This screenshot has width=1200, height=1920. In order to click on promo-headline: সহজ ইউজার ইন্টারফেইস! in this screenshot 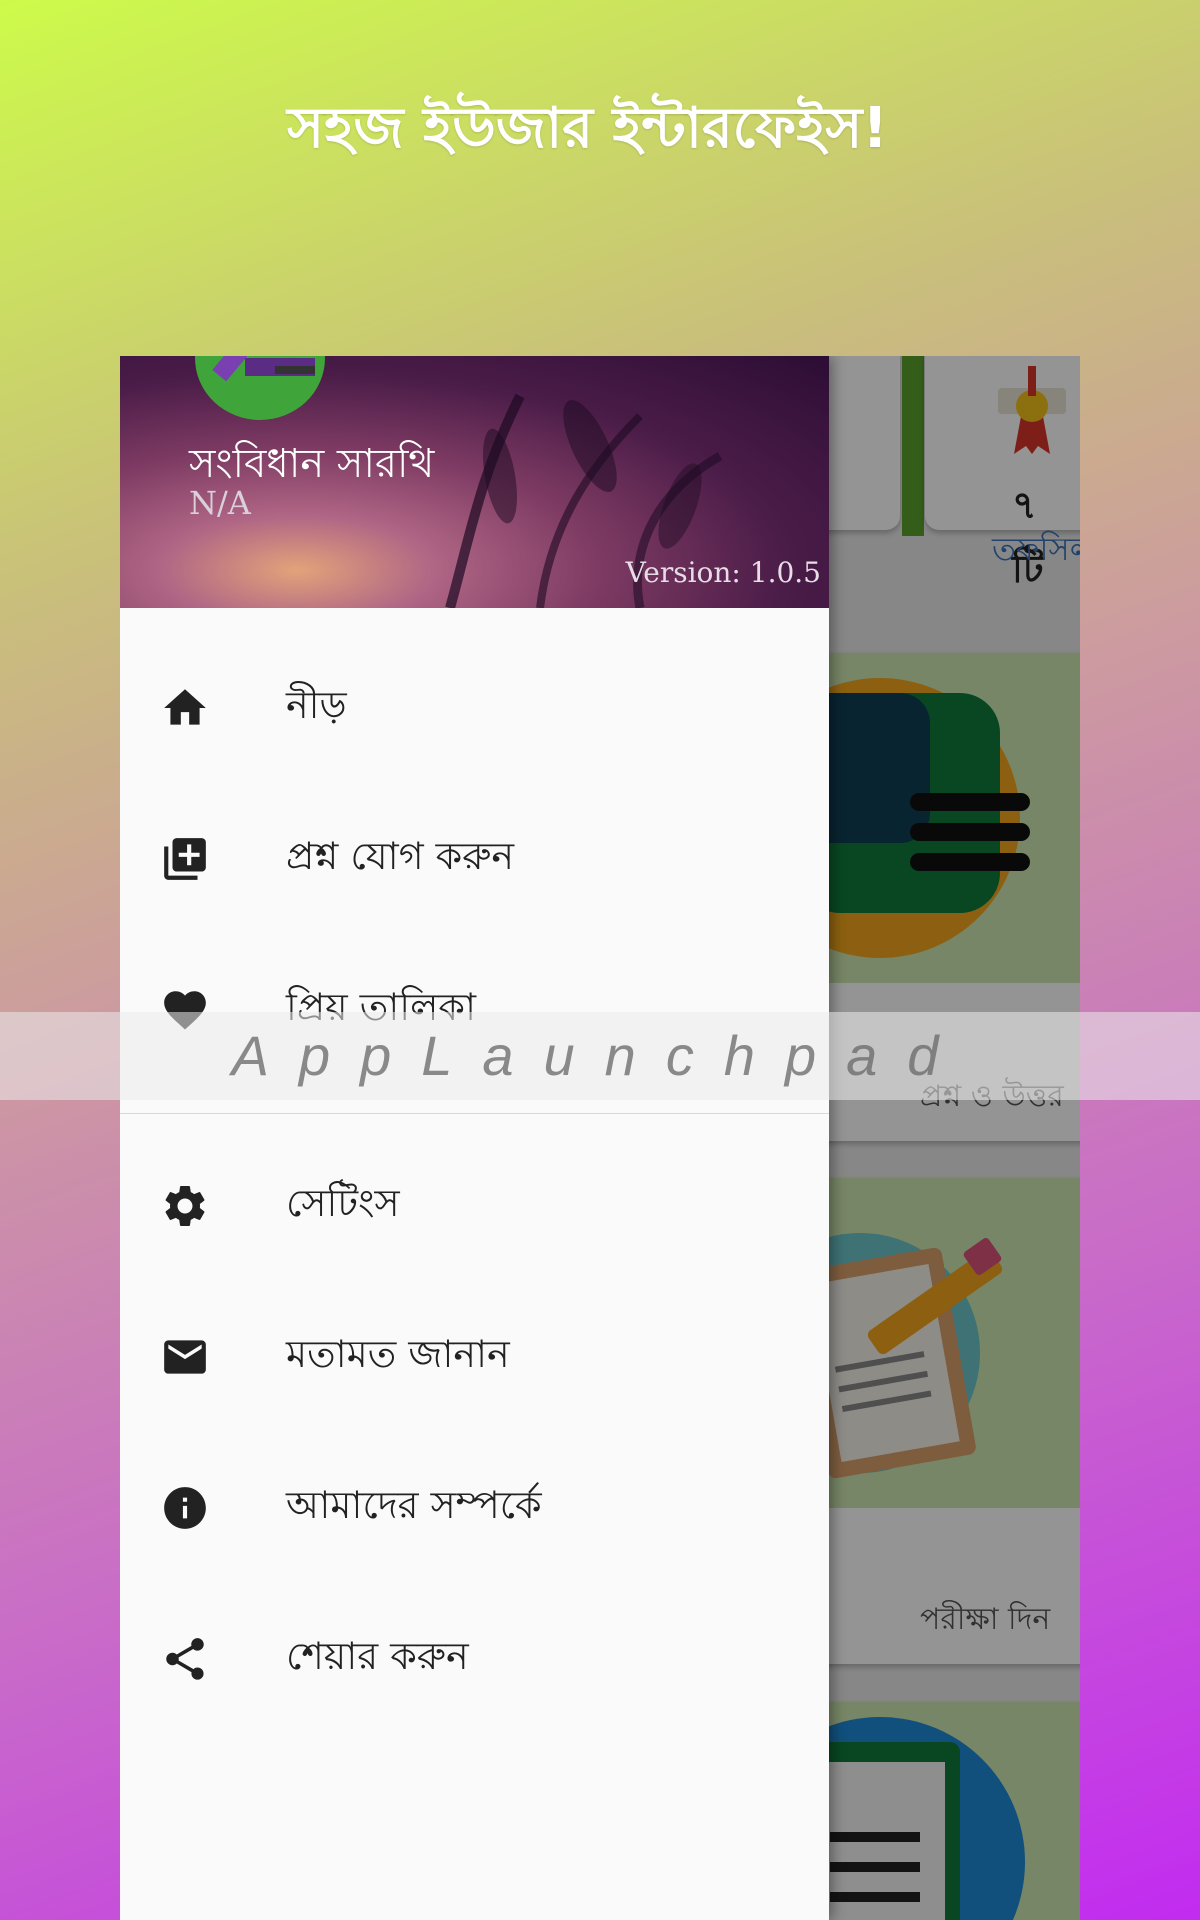, I will do `click(587, 128)`.